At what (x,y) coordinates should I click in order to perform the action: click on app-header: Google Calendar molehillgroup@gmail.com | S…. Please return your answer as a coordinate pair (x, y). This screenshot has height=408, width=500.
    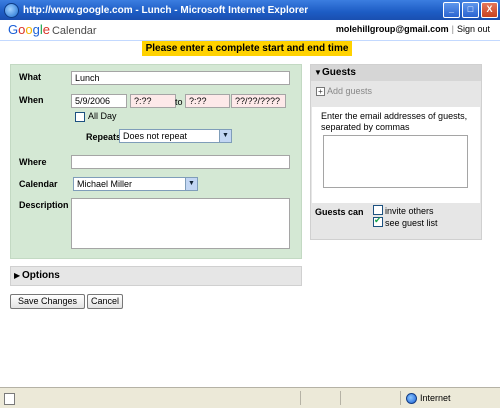
    Looking at the image, I should click on (250, 30).